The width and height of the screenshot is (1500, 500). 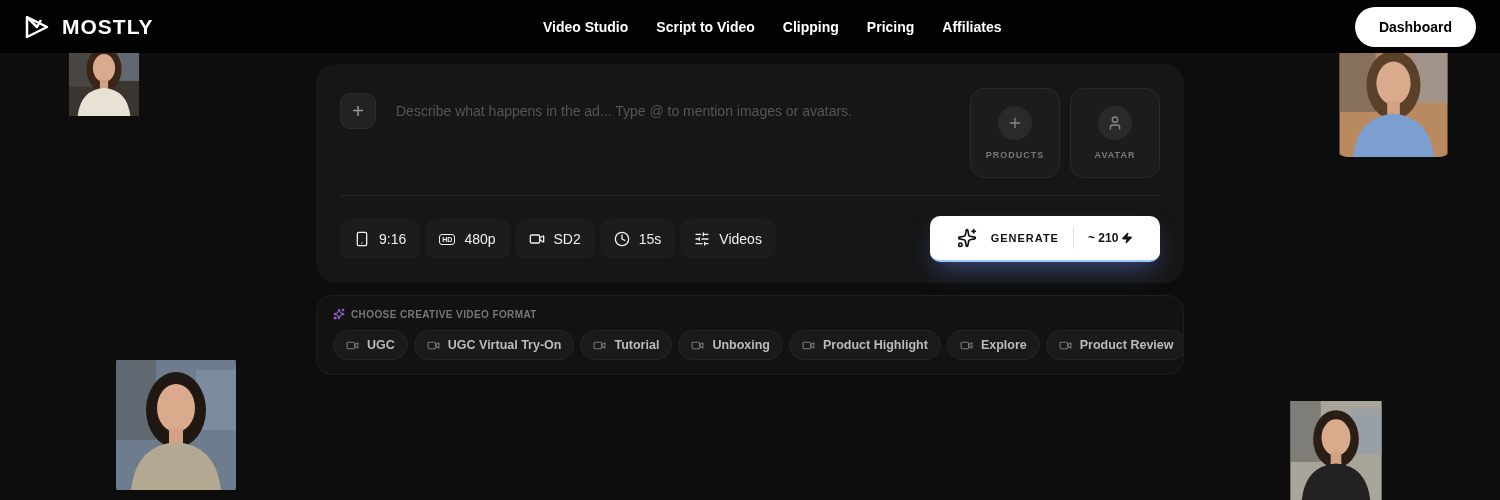 I want to click on nav-link: Clipping, so click(x=810, y=26).